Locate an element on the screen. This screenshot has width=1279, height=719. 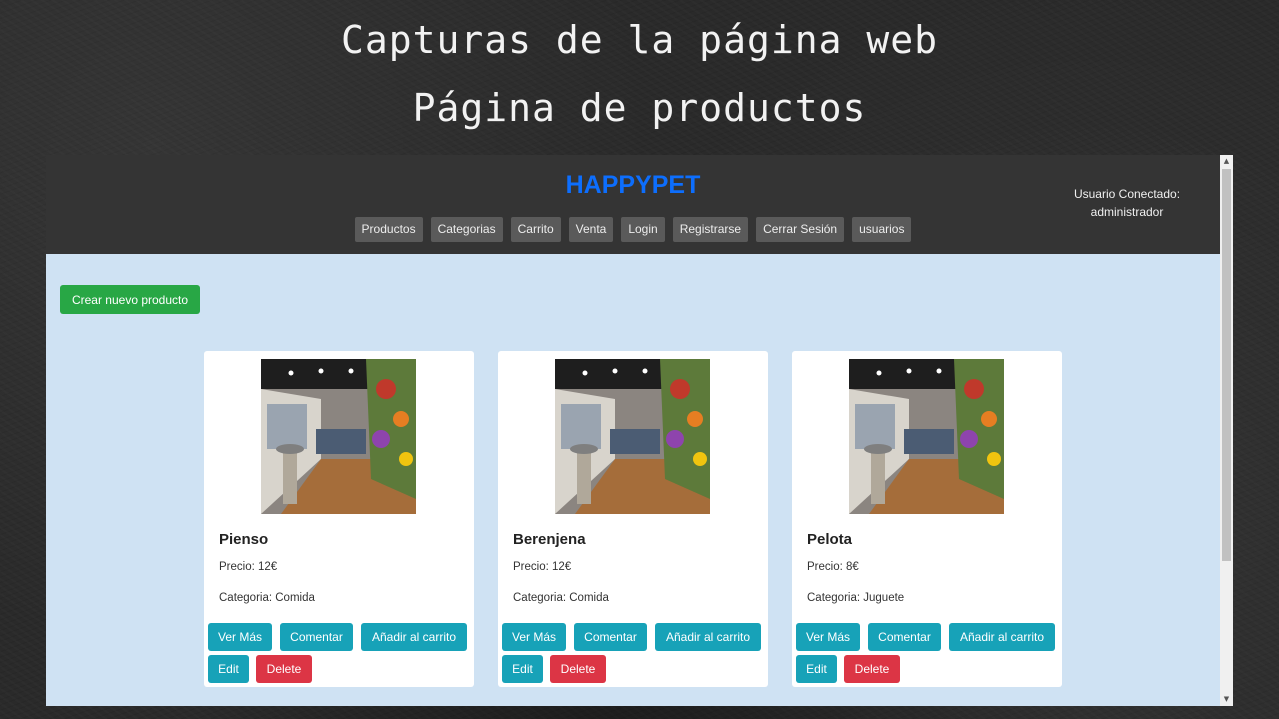
nav-item-login: Login is located at coordinates (643, 229).